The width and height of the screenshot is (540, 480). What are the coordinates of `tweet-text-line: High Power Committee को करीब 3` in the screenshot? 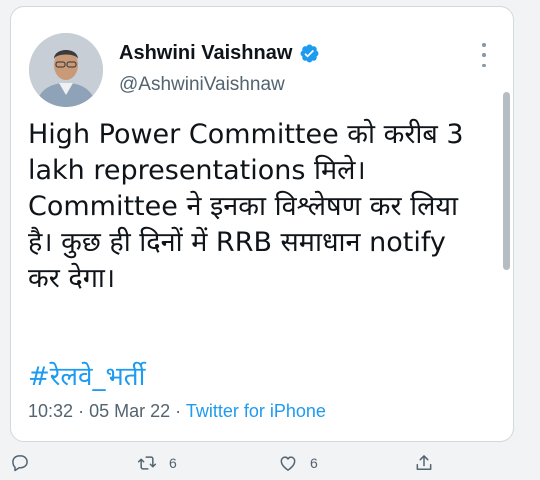 It's located at (246, 134).